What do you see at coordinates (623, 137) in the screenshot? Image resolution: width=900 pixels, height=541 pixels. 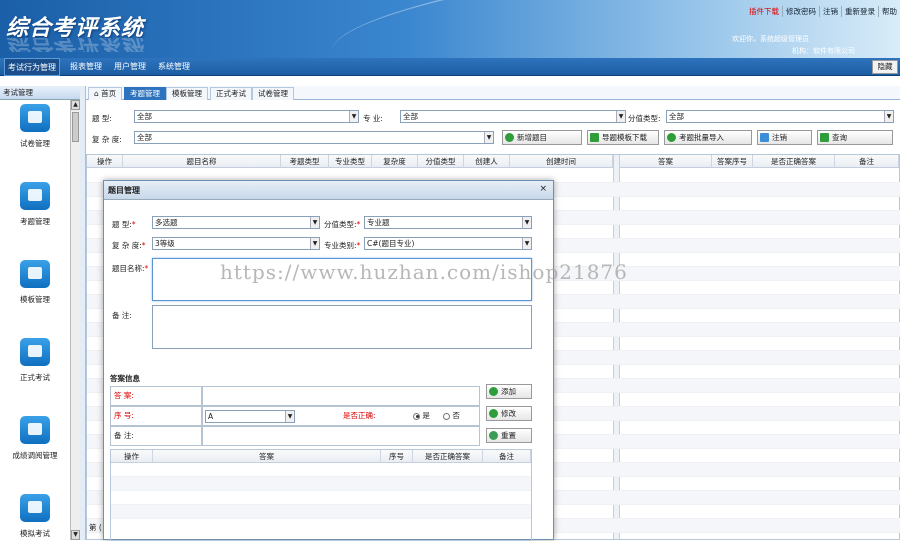 I see `template-download-button: 导题模板下载` at bounding box center [623, 137].